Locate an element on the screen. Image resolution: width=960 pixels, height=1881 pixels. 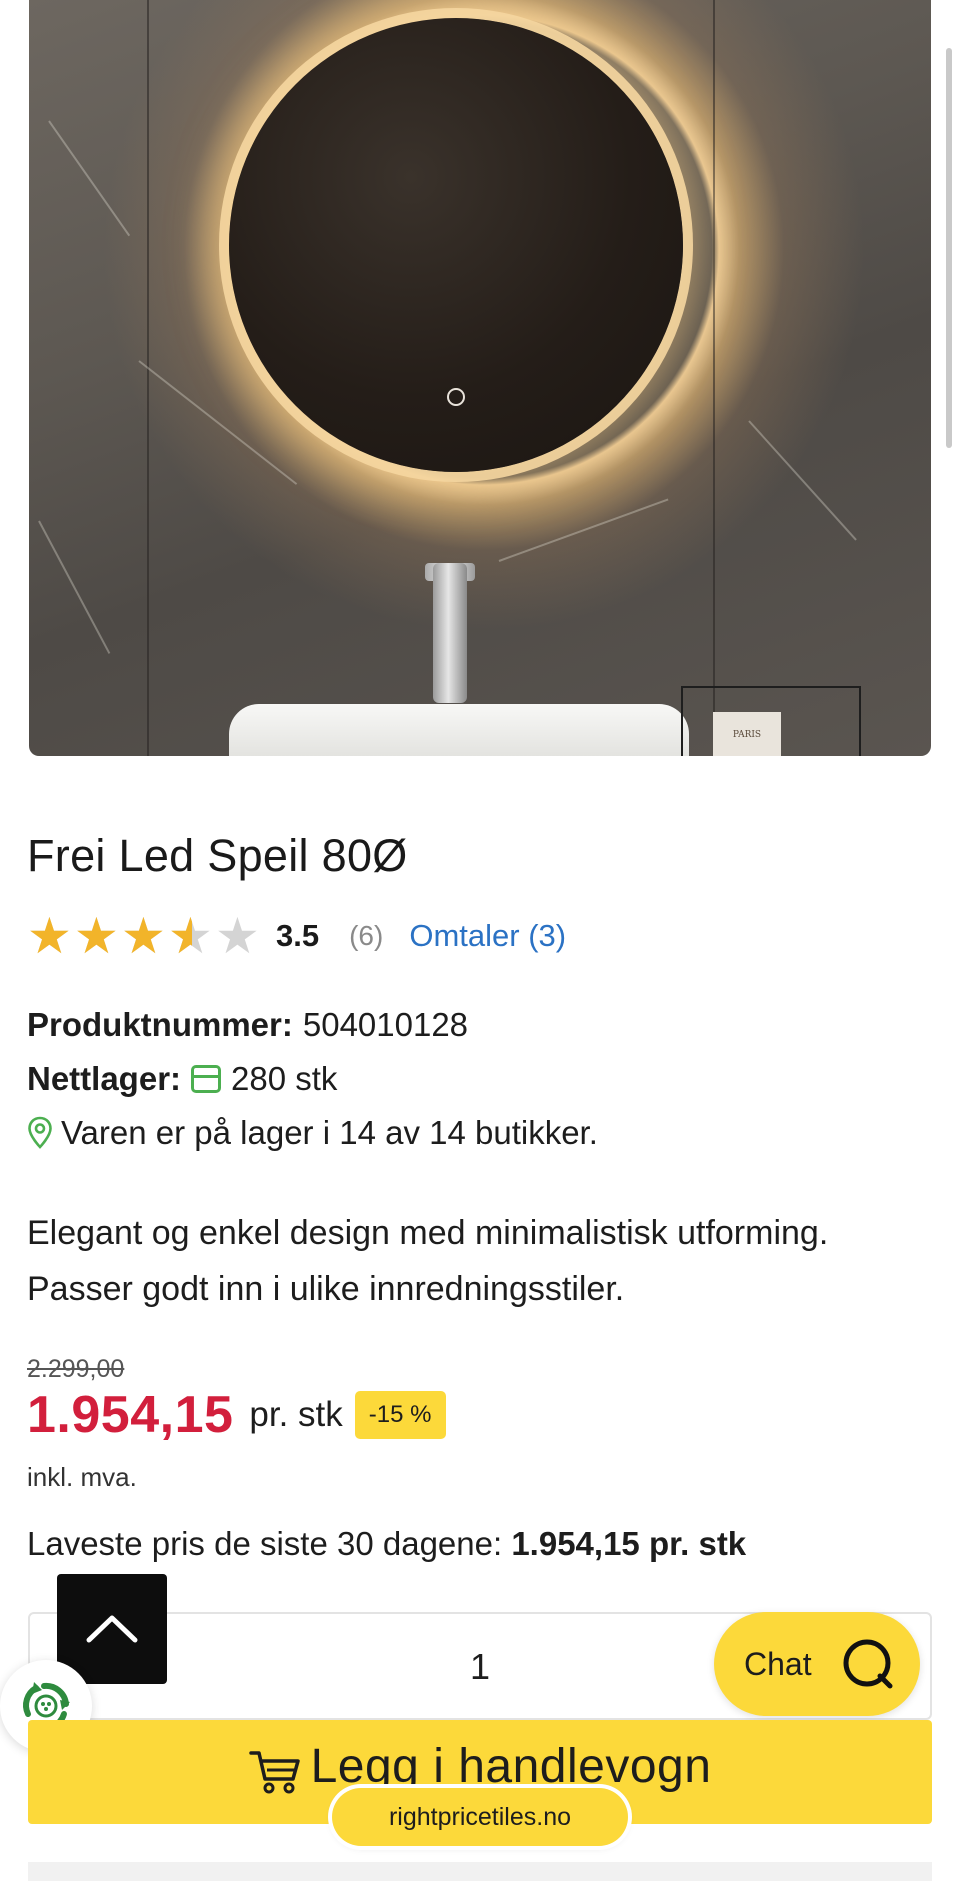
lowest-price-value: 1.954,15 pr. stk is located at coordinates (629, 1543).